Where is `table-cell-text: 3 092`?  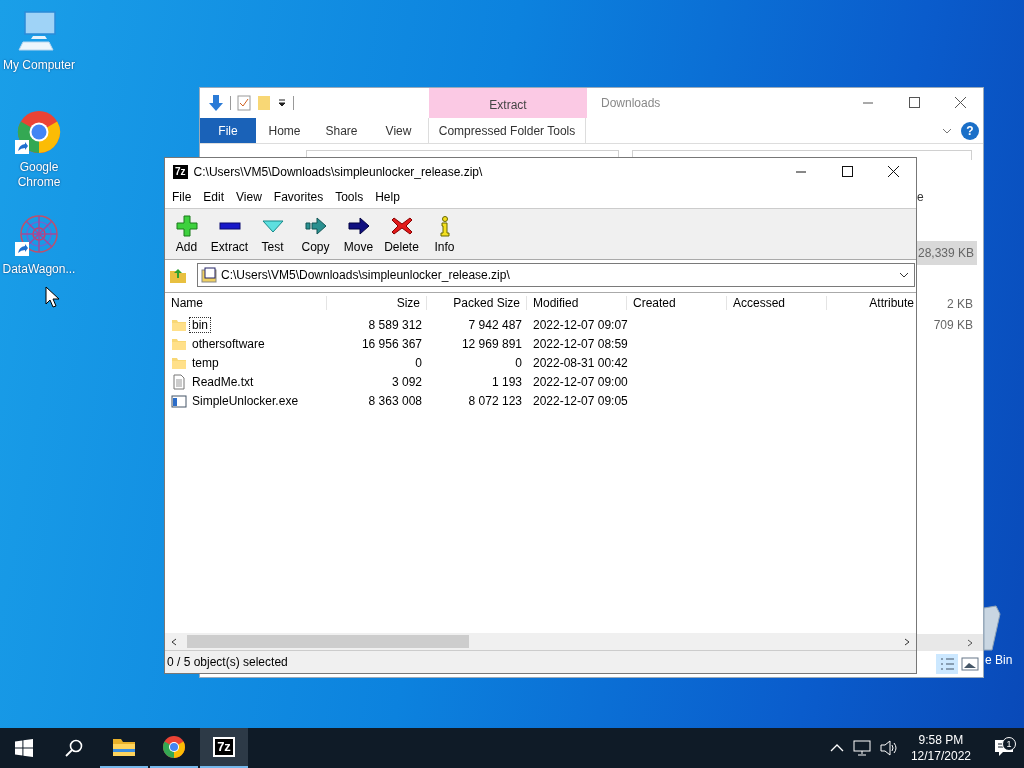 table-cell-text: 3 092 is located at coordinates (406, 381).